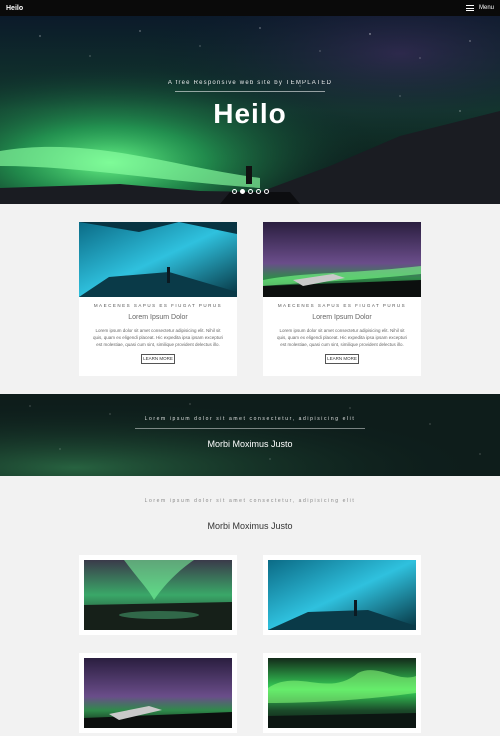  Describe the element at coordinates (250, 91) in the screenshot. I see `hero-divider` at that location.